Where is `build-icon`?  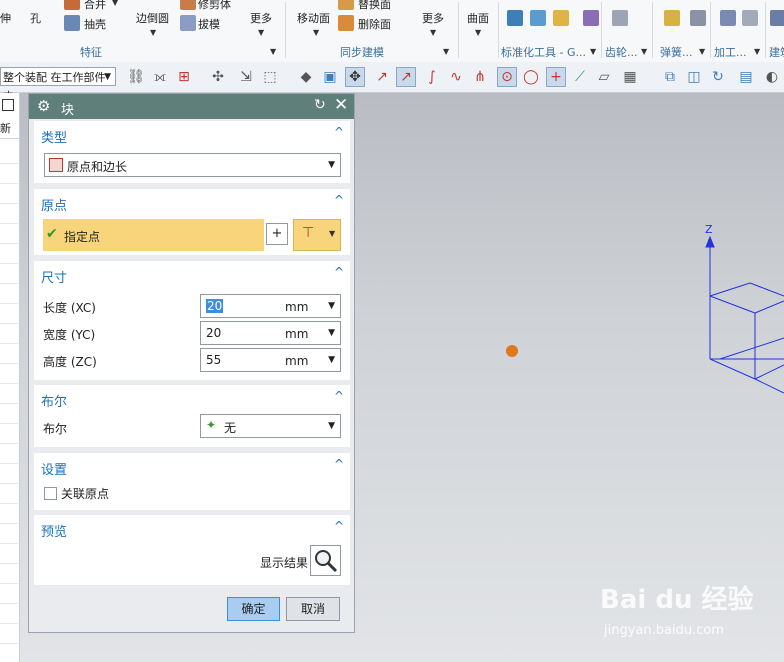
build-icon is located at coordinates (777, 18).